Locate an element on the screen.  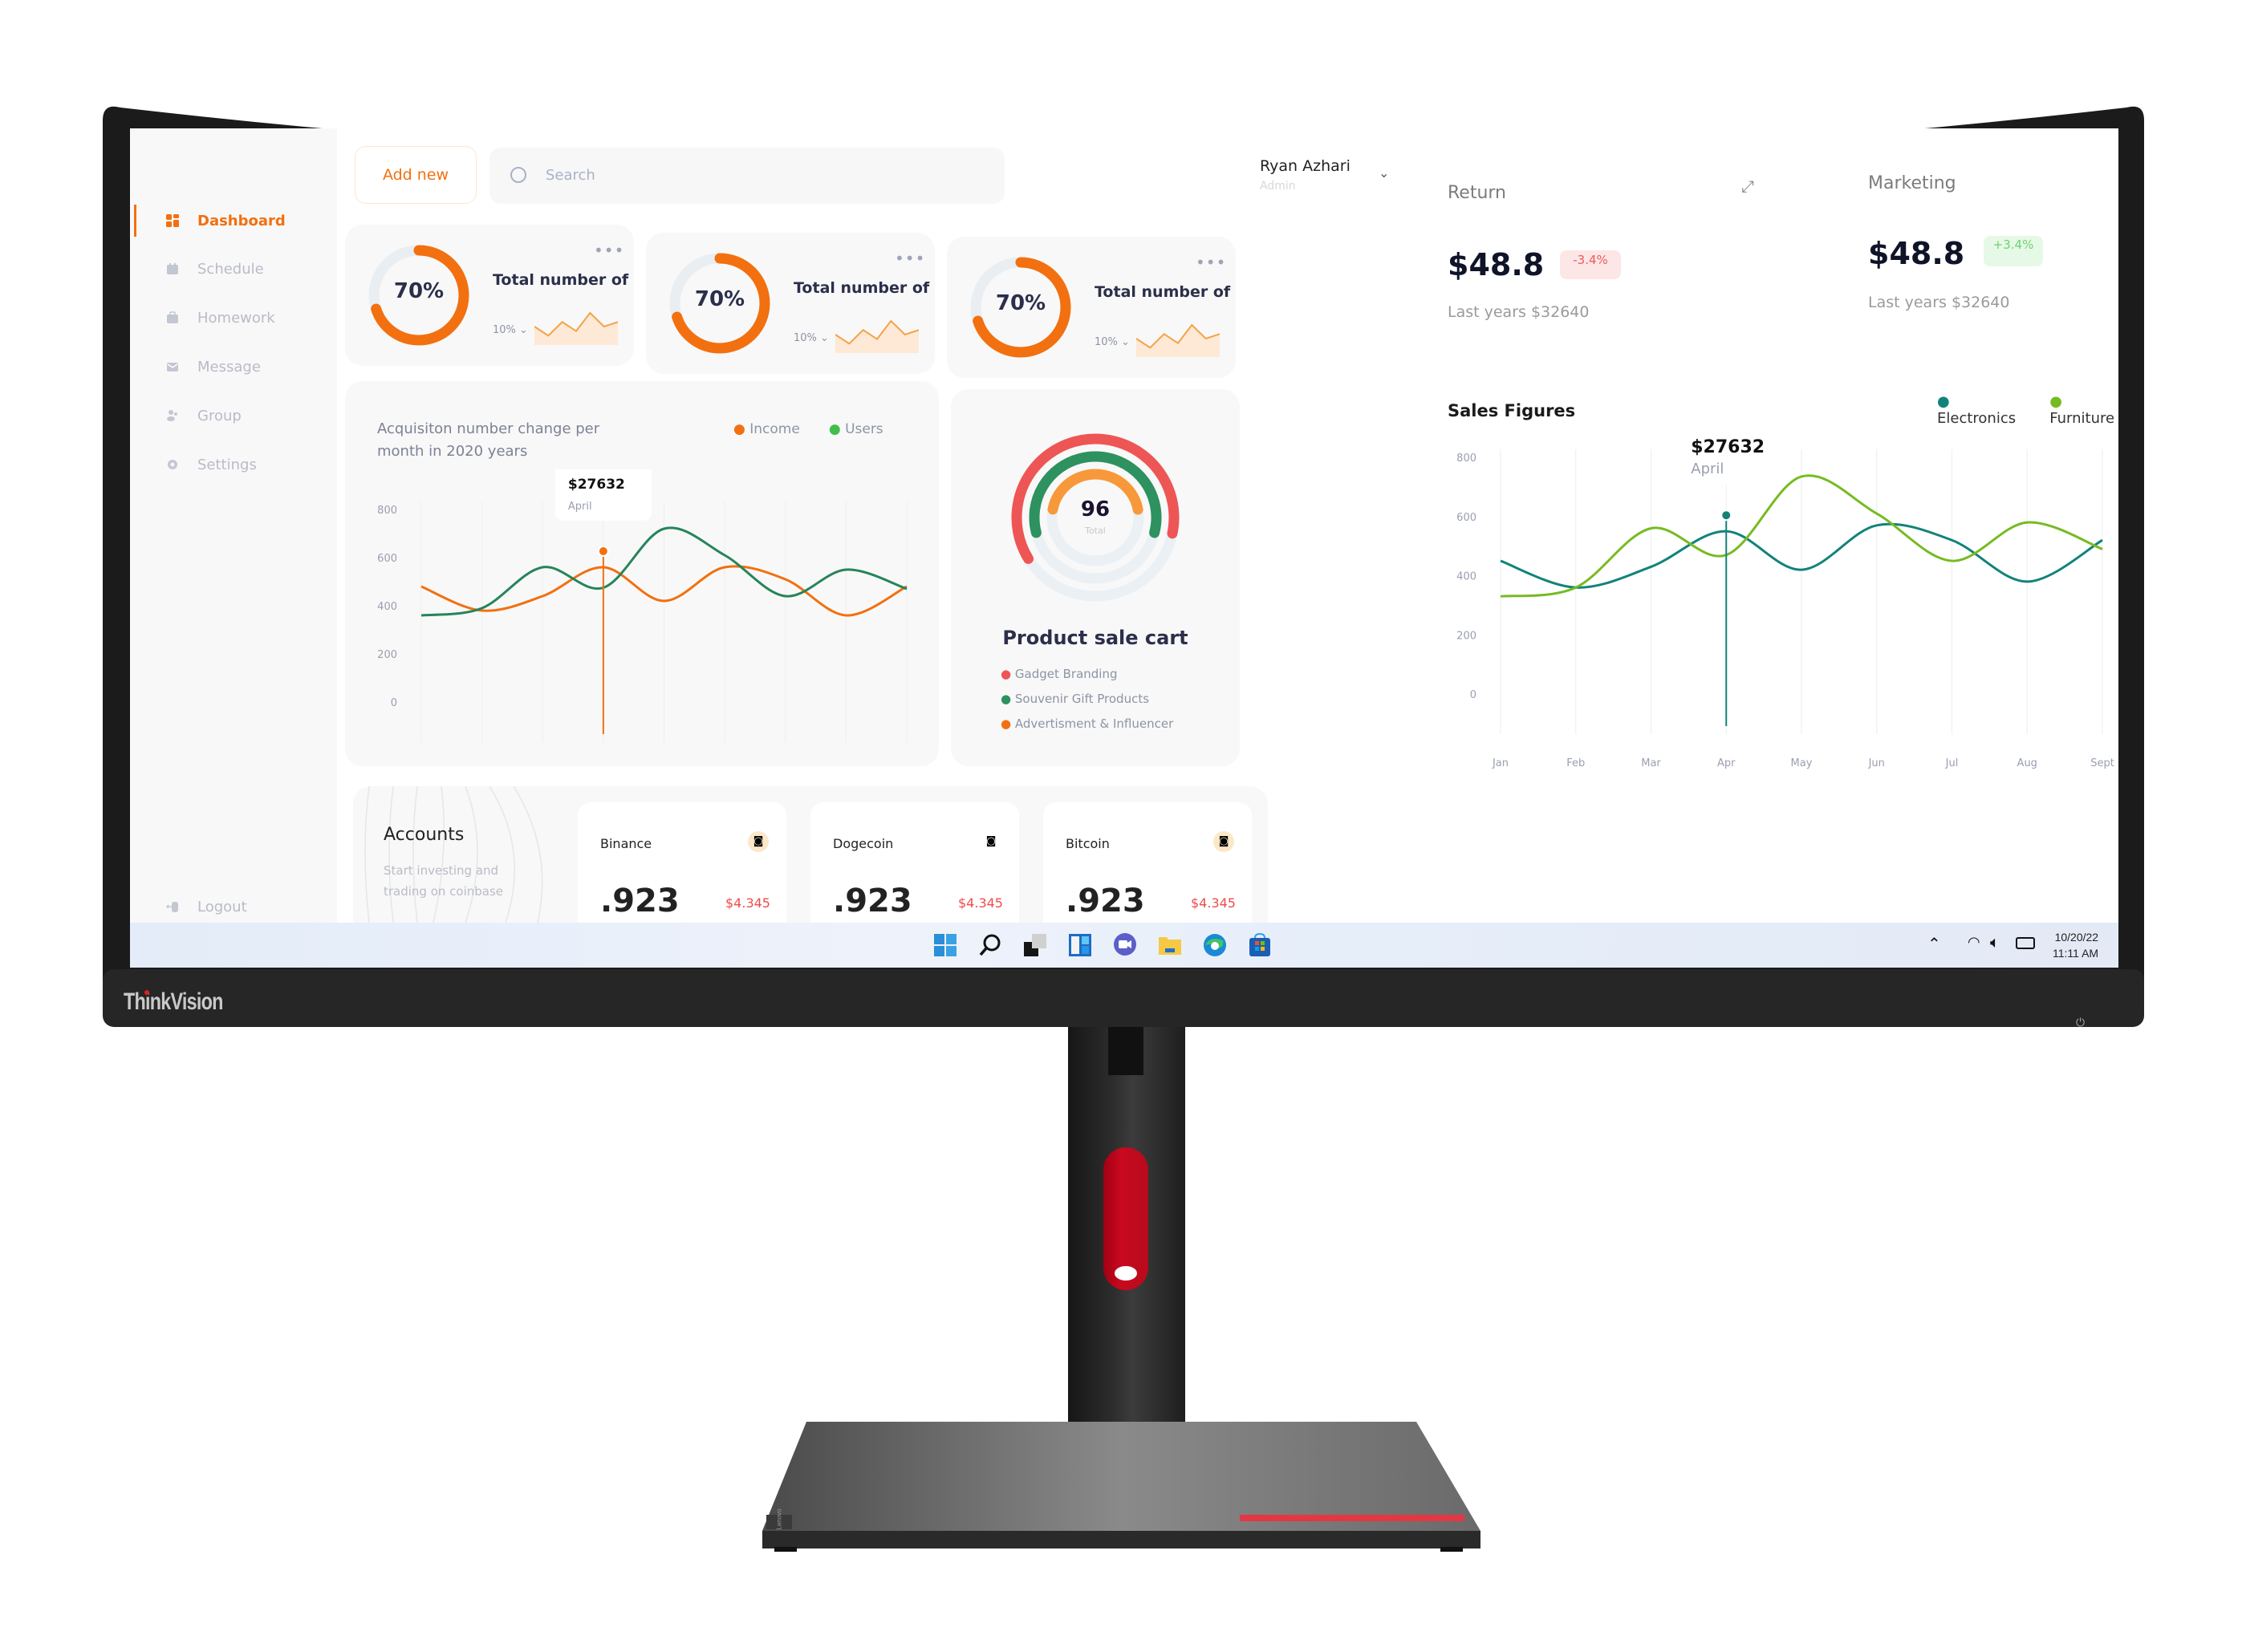
chevron-up-icon: ⌃ is located at coordinates (1934, 944).